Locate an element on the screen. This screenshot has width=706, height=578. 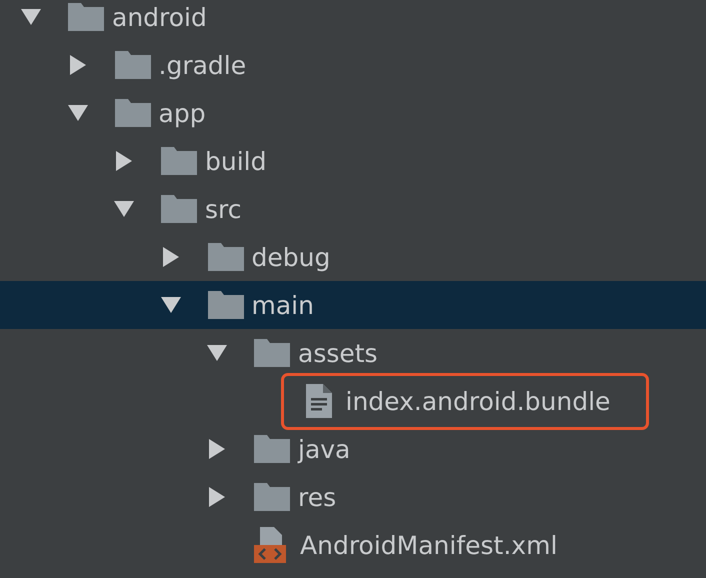
tree-row: app is located at coordinates (353, 113).